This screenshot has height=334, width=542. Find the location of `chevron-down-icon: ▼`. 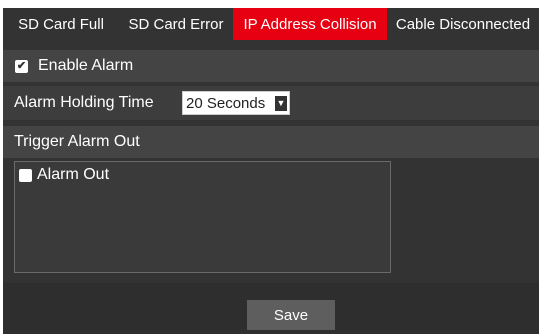

chevron-down-icon: ▼ is located at coordinates (281, 103).